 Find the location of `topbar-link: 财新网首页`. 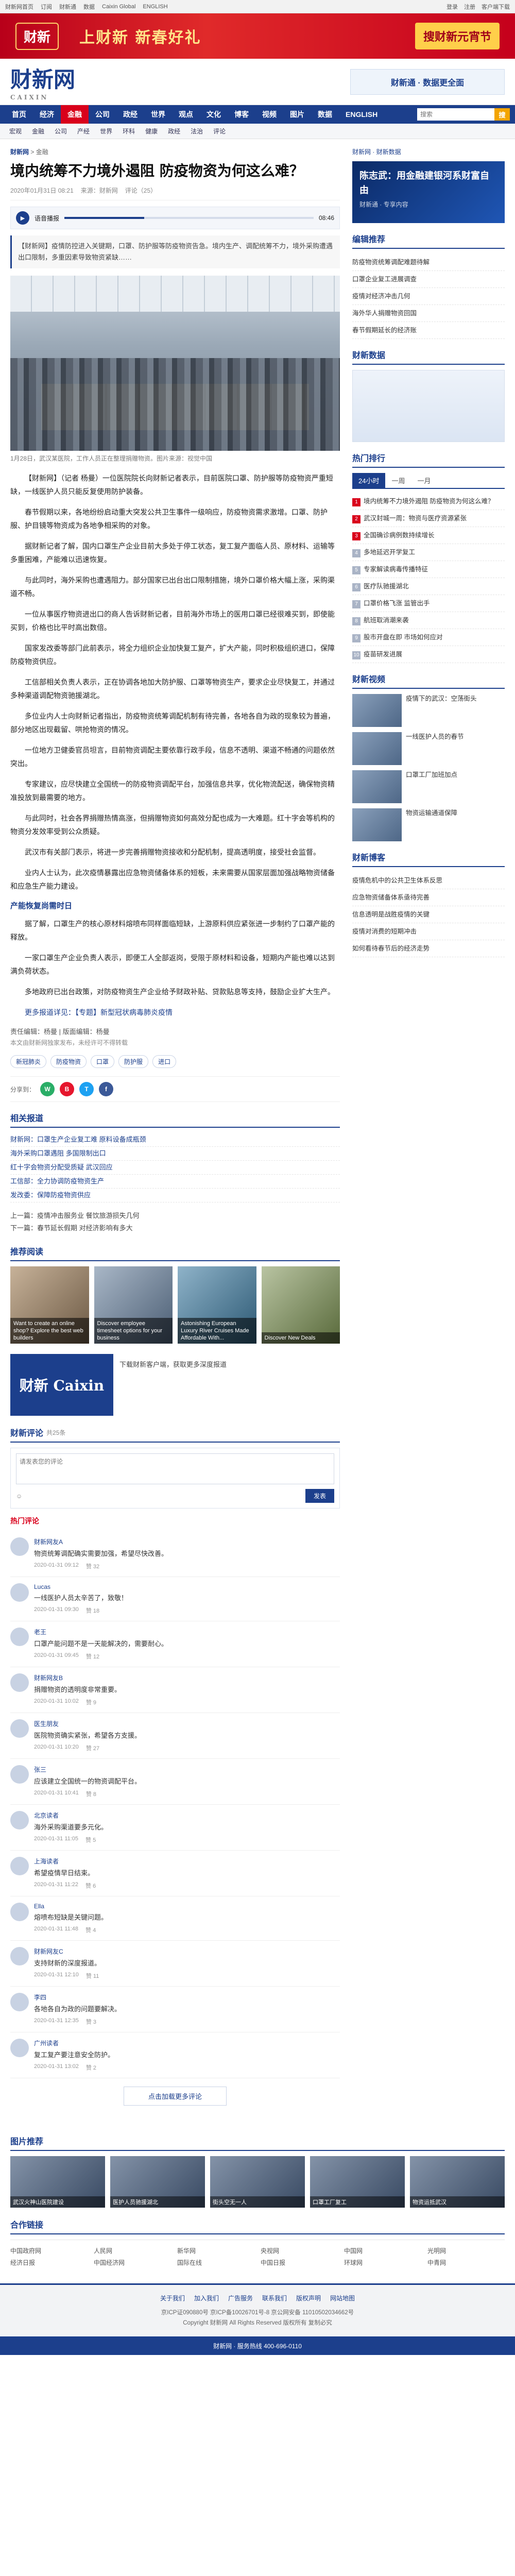

topbar-link: 财新网首页 is located at coordinates (19, 7).